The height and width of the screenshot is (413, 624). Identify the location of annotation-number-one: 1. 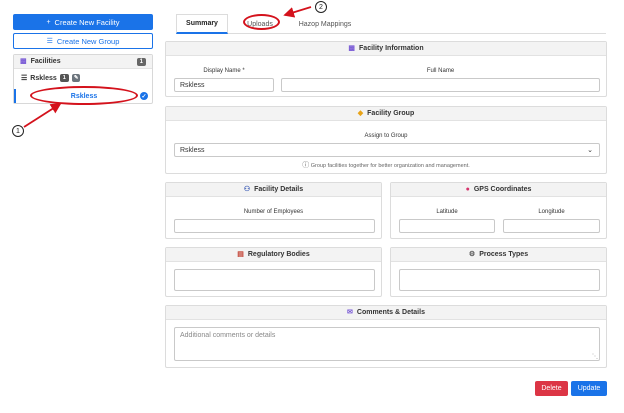
(18, 131).